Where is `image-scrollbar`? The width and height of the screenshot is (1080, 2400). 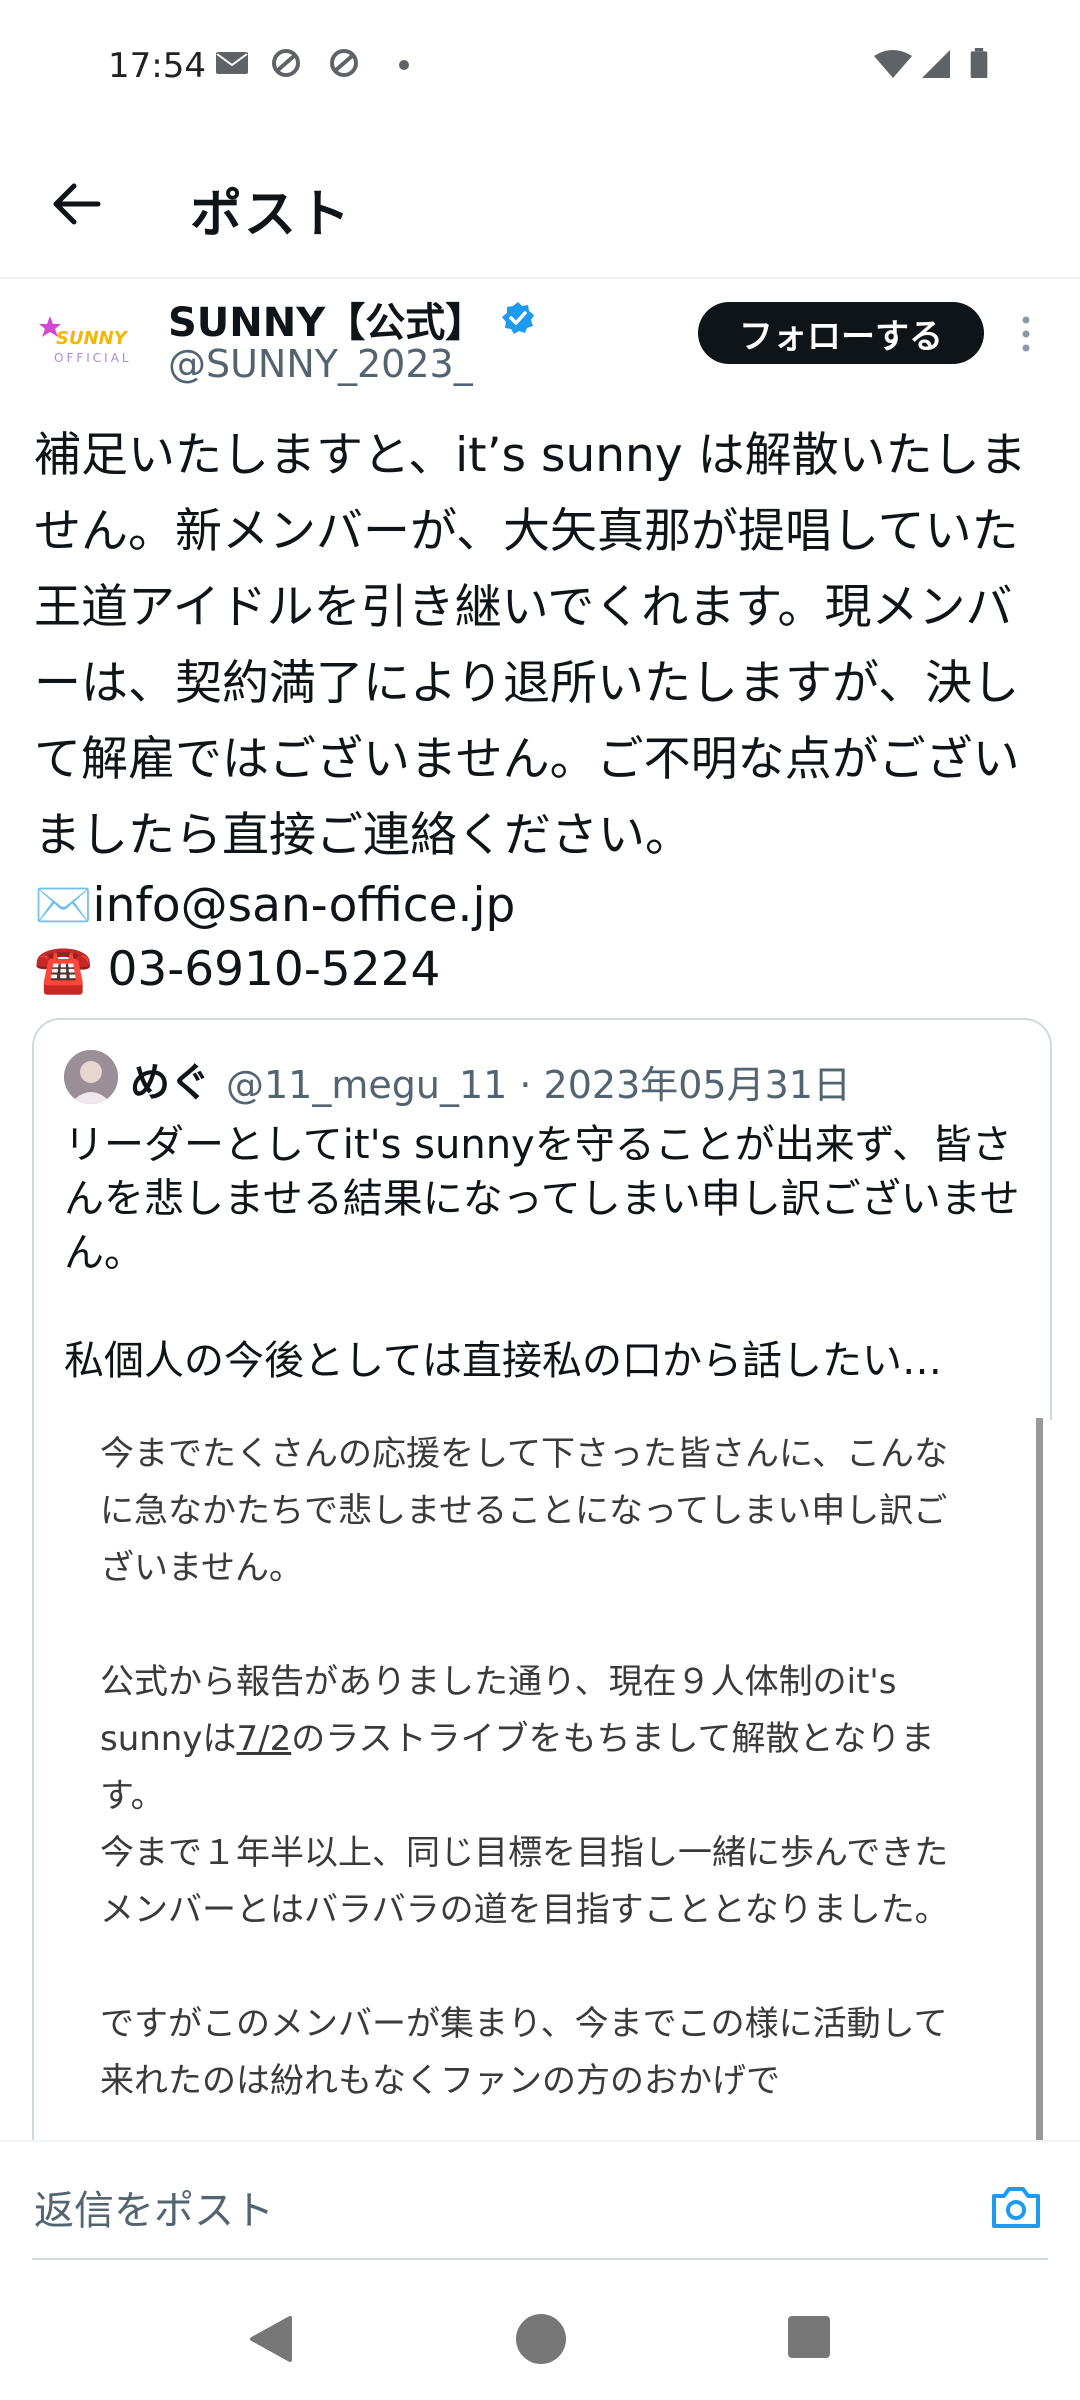
image-scrollbar is located at coordinates (1039, 1779).